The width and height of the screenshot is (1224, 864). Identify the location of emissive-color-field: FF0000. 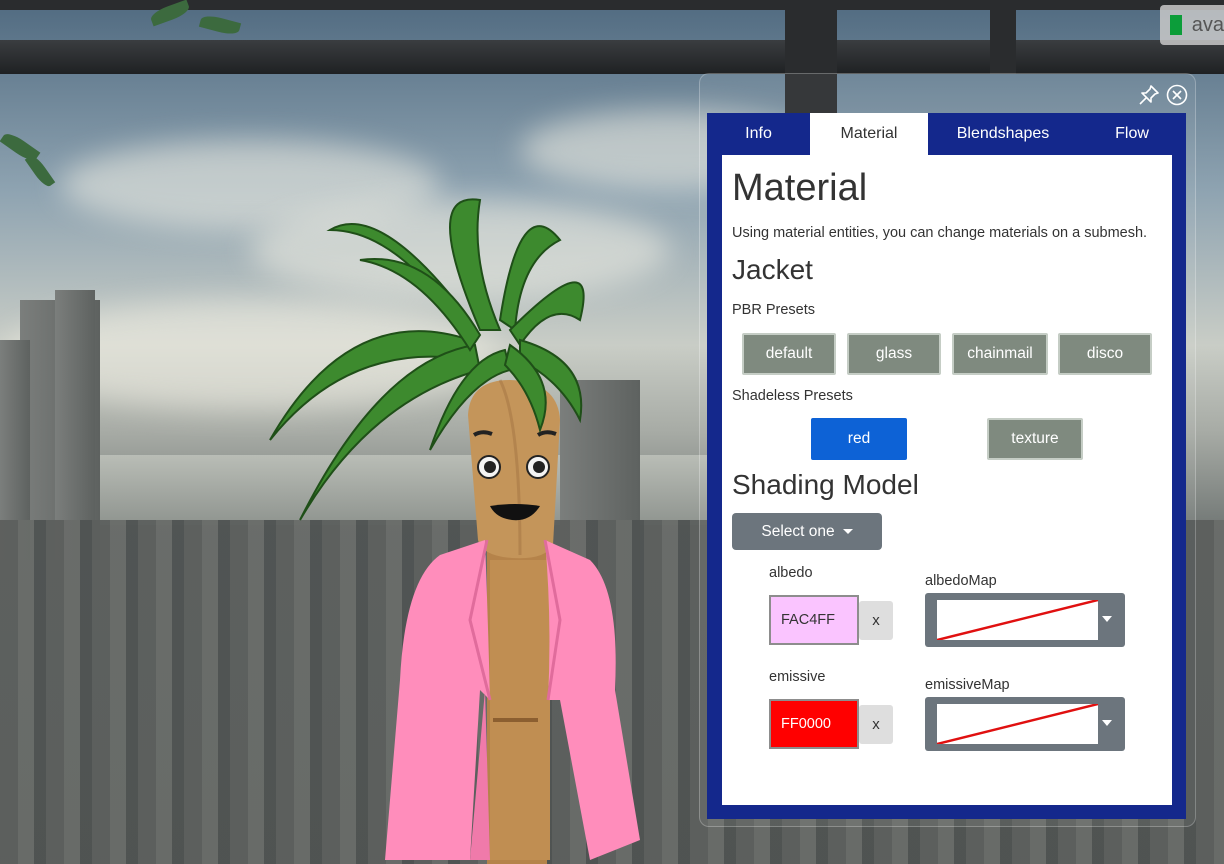
(814, 724).